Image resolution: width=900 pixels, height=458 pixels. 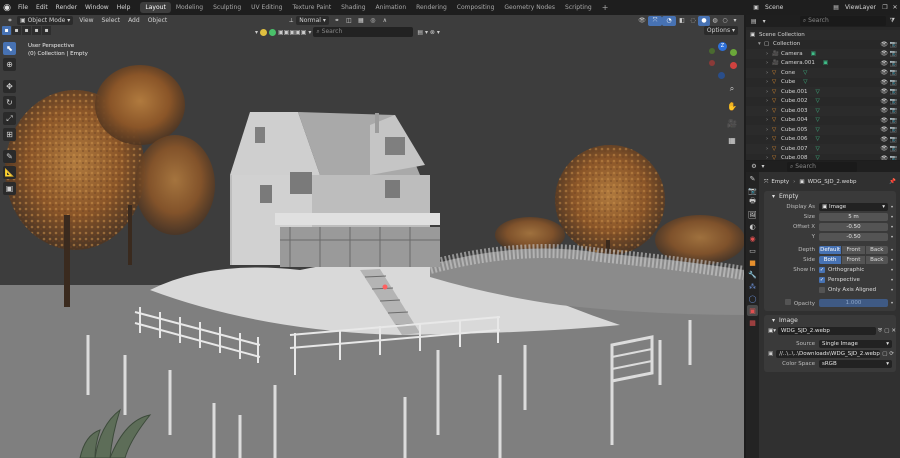 I want to click on camera-view-icon: 🎥, so click(x=732, y=123).